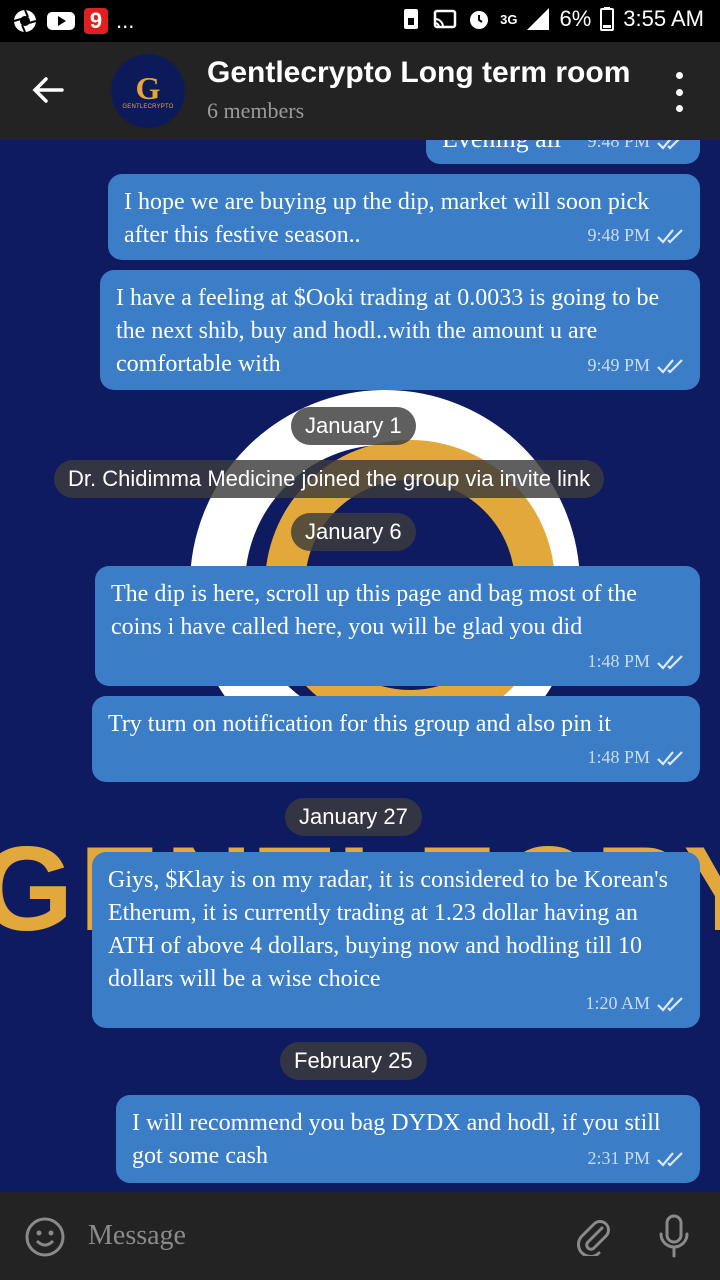 This screenshot has width=720, height=1280. Describe the element at coordinates (575, 18) in the screenshot. I see `battery-percent: 6%` at that location.